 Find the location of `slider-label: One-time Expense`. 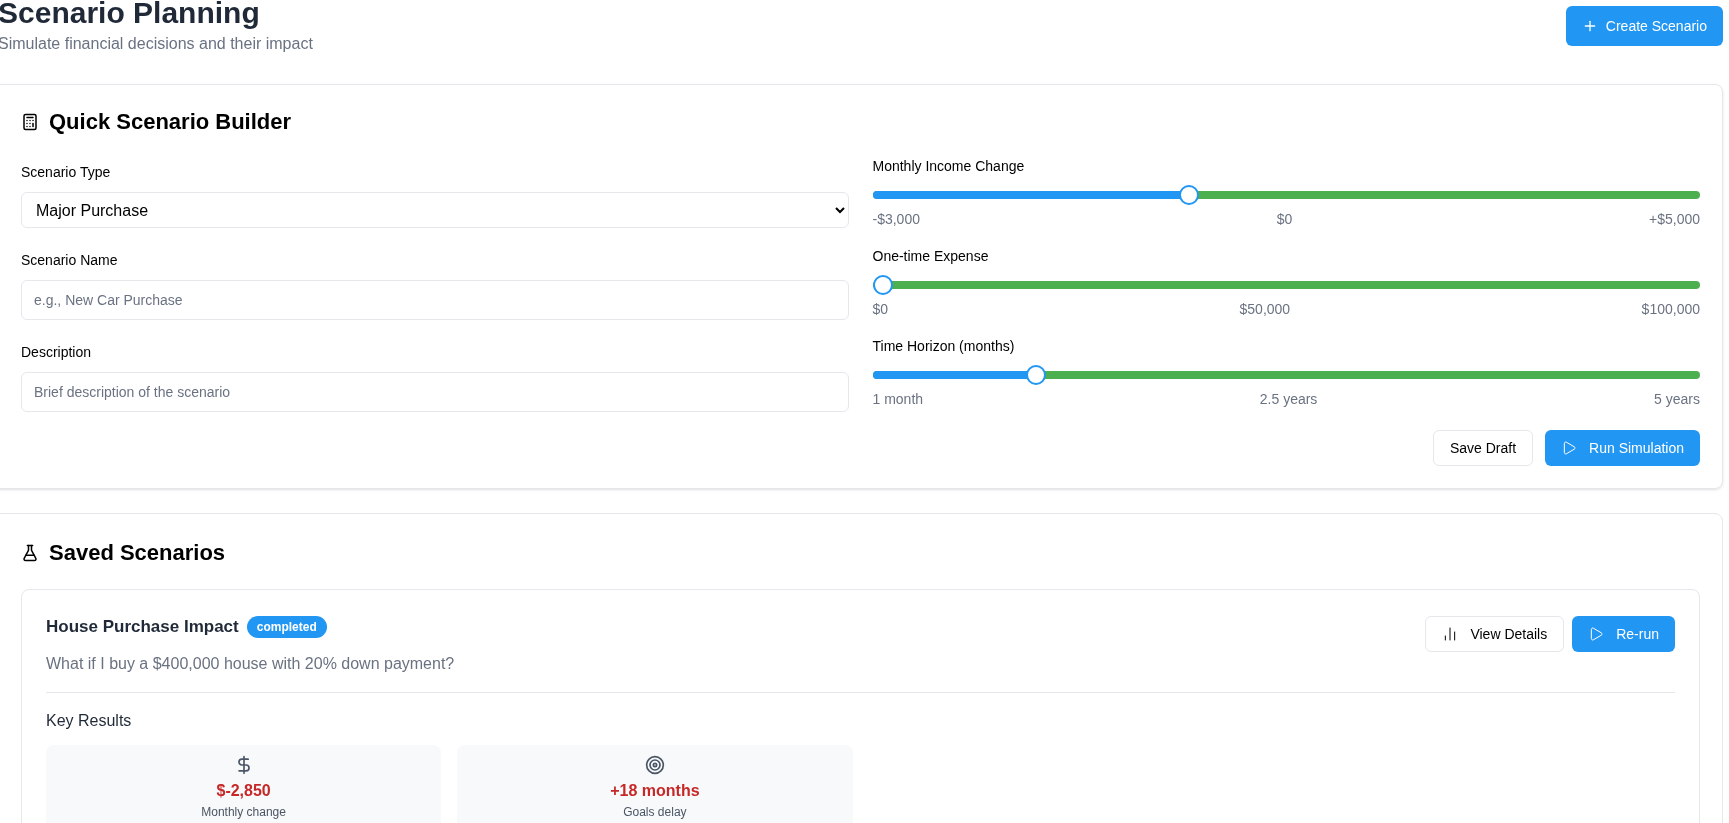

slider-label: One-time Expense is located at coordinates (931, 256).